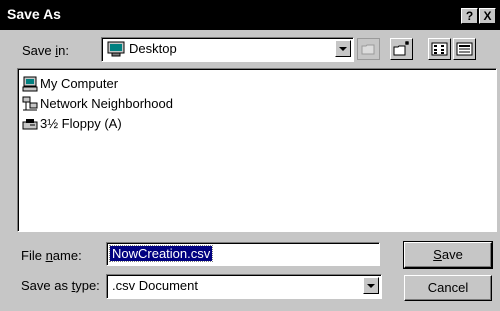 Image resolution: width=500 pixels, height=311 pixels. What do you see at coordinates (34, 14) in the screenshot?
I see `window-title: Save As` at bounding box center [34, 14].